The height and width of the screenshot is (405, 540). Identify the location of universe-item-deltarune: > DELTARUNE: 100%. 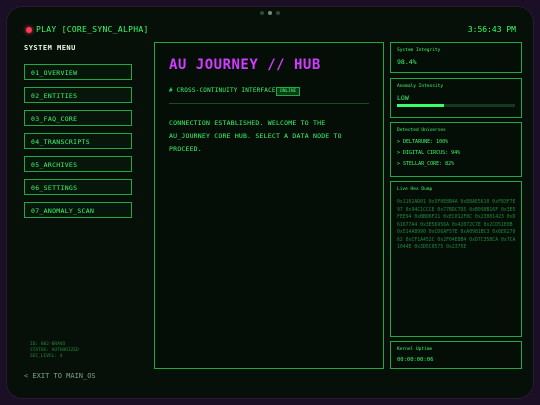
(422, 142).